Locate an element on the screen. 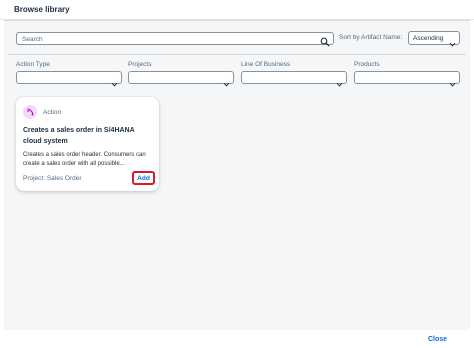 Image resolution: width=474 pixels, height=348 pixels. line-of-business-select is located at coordinates (294, 79).